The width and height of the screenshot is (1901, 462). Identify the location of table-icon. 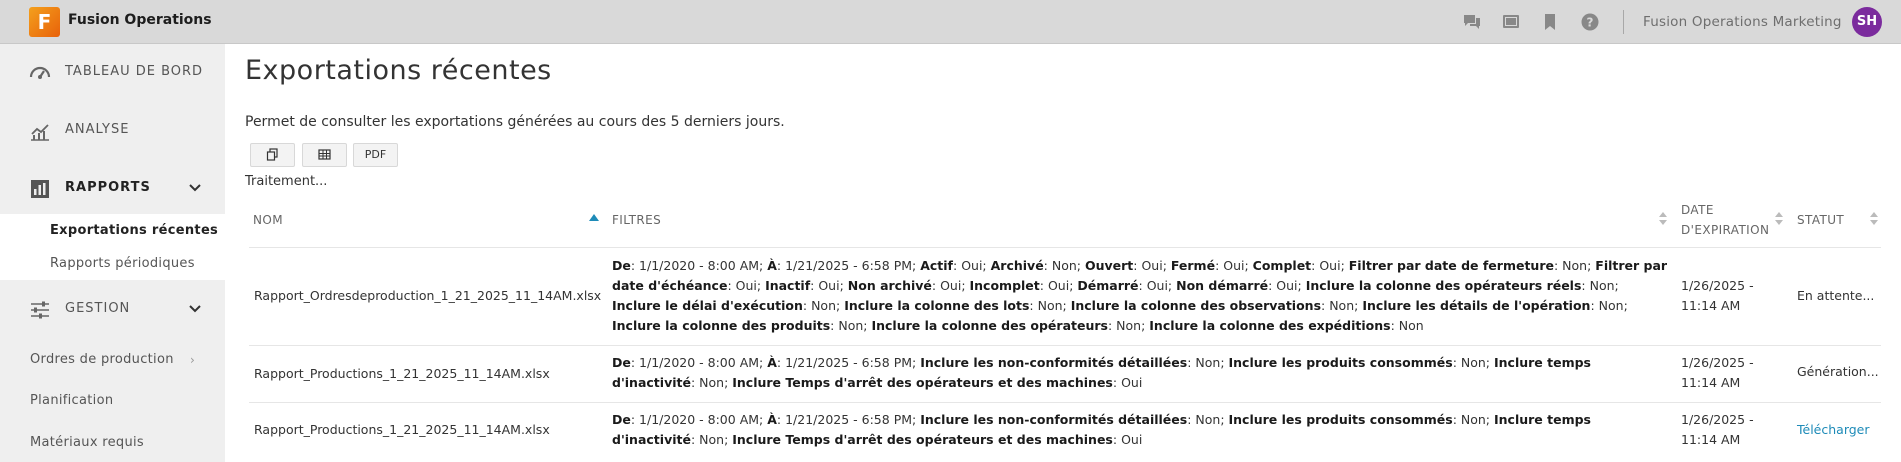
(324, 154).